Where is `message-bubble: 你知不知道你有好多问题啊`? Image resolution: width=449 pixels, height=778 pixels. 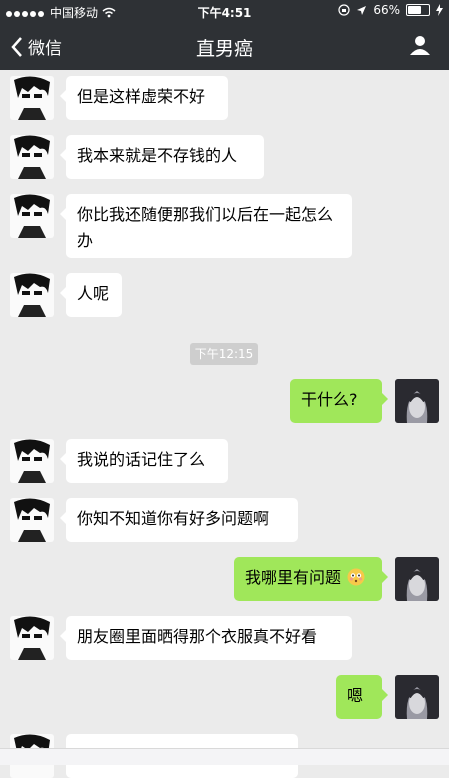 message-bubble: 你知不知道你有好多问题啊 is located at coordinates (179, 520).